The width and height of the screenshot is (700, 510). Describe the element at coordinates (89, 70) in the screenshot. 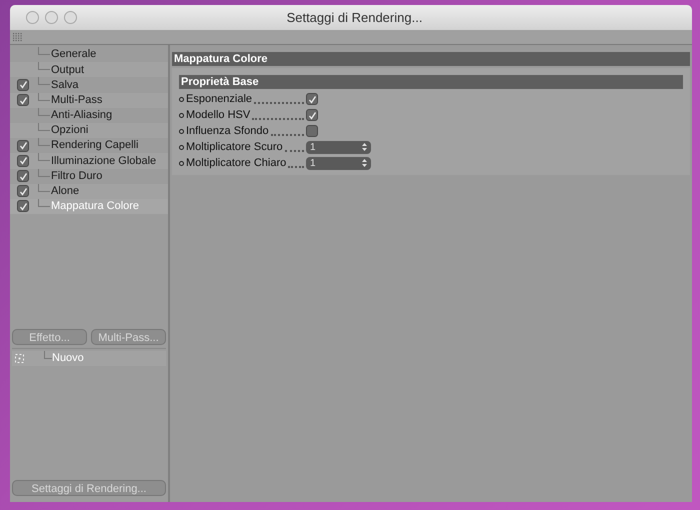

I see `sidebar-item: Output` at that location.